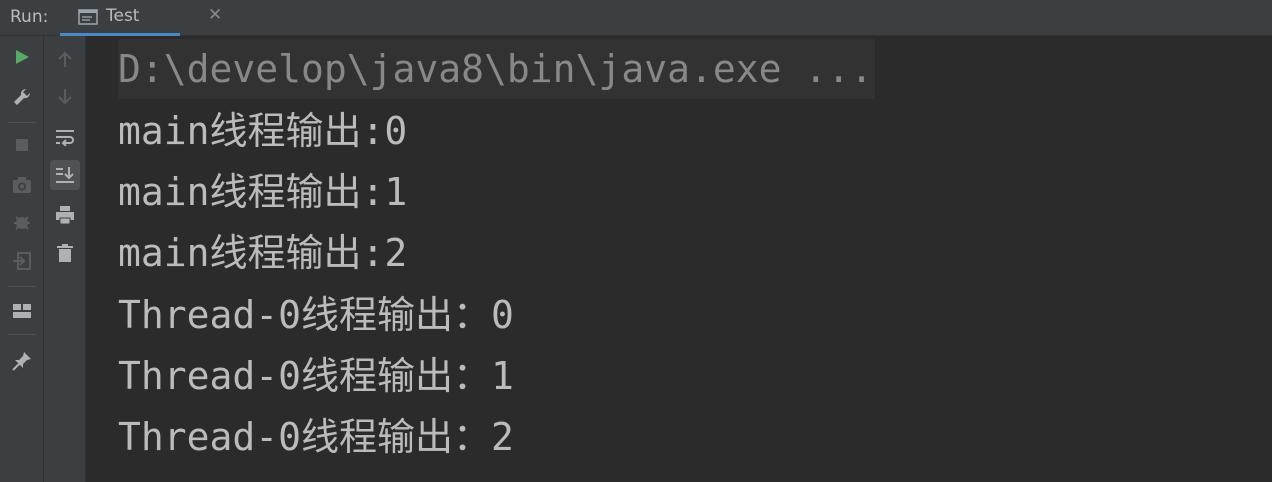 The height and width of the screenshot is (482, 1272). Describe the element at coordinates (22, 223) in the screenshot. I see `debug-icon` at that location.